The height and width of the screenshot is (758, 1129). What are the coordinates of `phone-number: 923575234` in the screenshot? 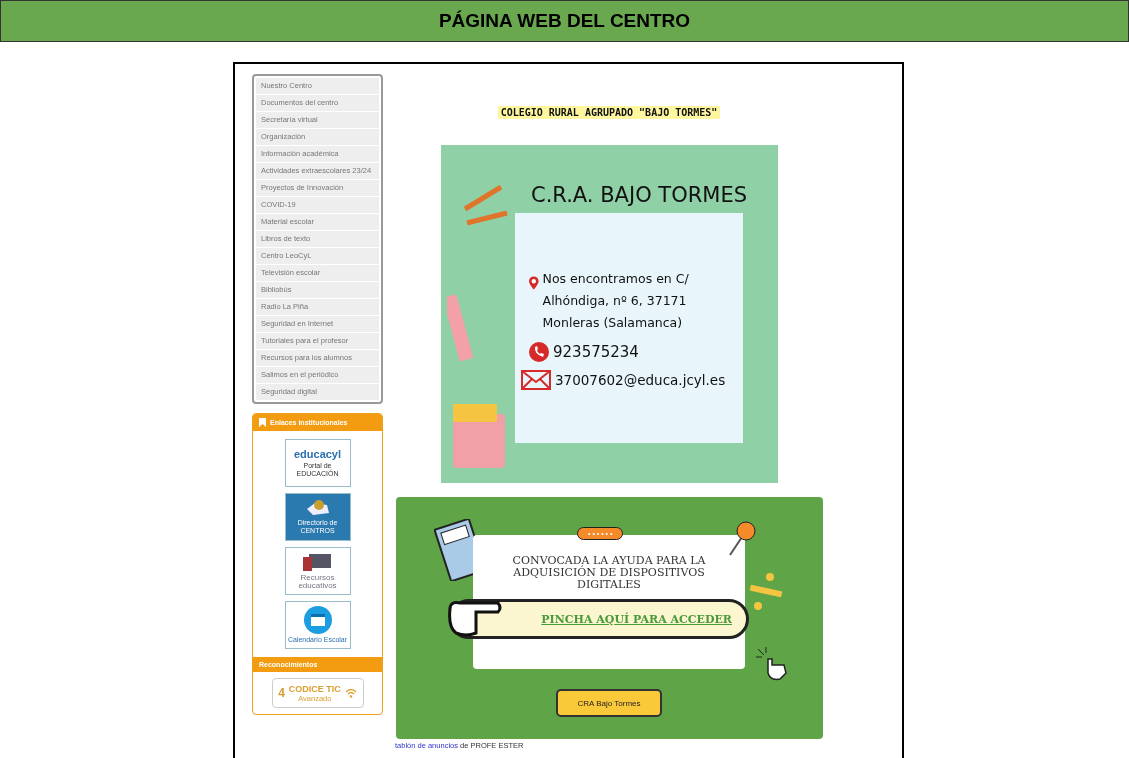 It's located at (596, 352).